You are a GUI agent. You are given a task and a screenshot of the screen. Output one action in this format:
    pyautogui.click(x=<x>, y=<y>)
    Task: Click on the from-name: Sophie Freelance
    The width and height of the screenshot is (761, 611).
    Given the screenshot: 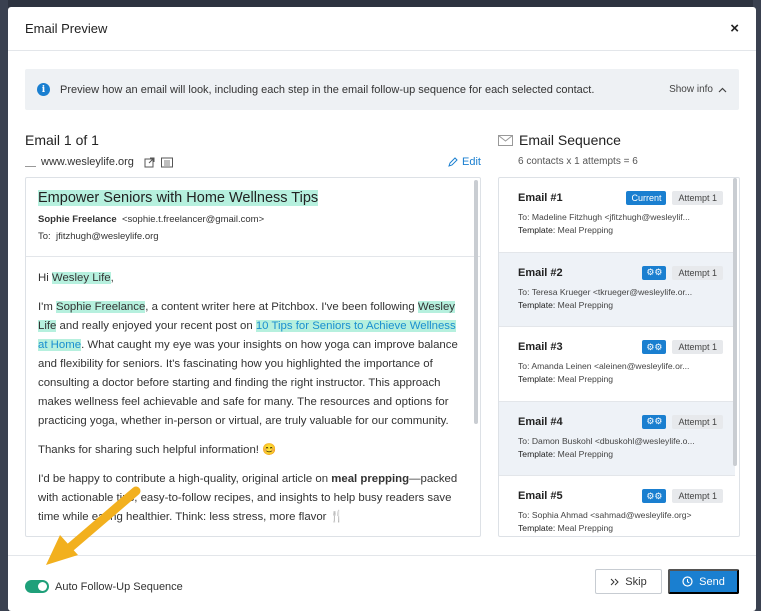 What is the action you would take?
    pyautogui.click(x=77, y=219)
    